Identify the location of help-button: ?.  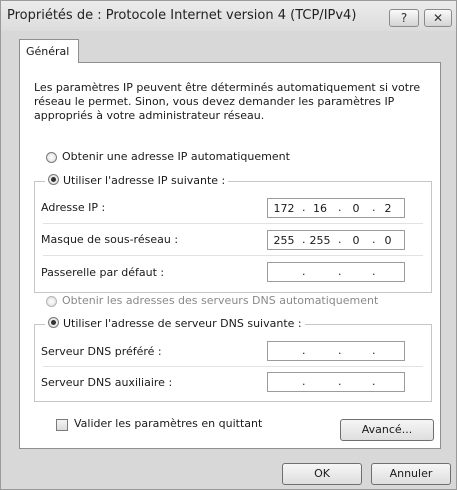
(404, 18).